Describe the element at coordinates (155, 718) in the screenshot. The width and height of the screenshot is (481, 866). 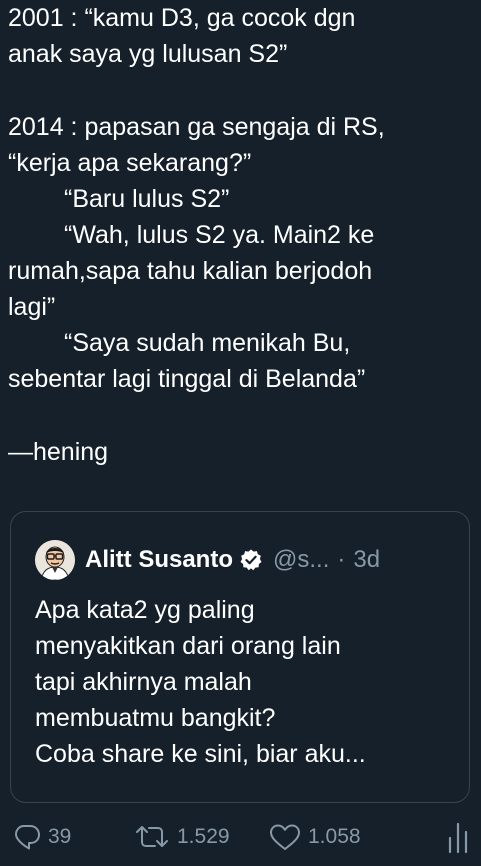
I see `quoted-text-line: membuatmu bangkit?` at that location.